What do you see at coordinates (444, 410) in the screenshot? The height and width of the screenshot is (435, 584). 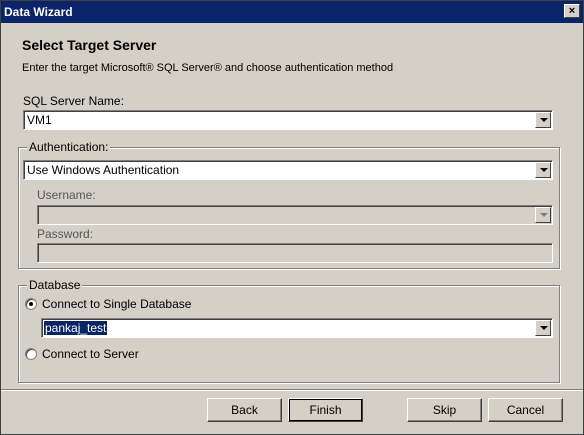 I see `skip-button: Skip` at bounding box center [444, 410].